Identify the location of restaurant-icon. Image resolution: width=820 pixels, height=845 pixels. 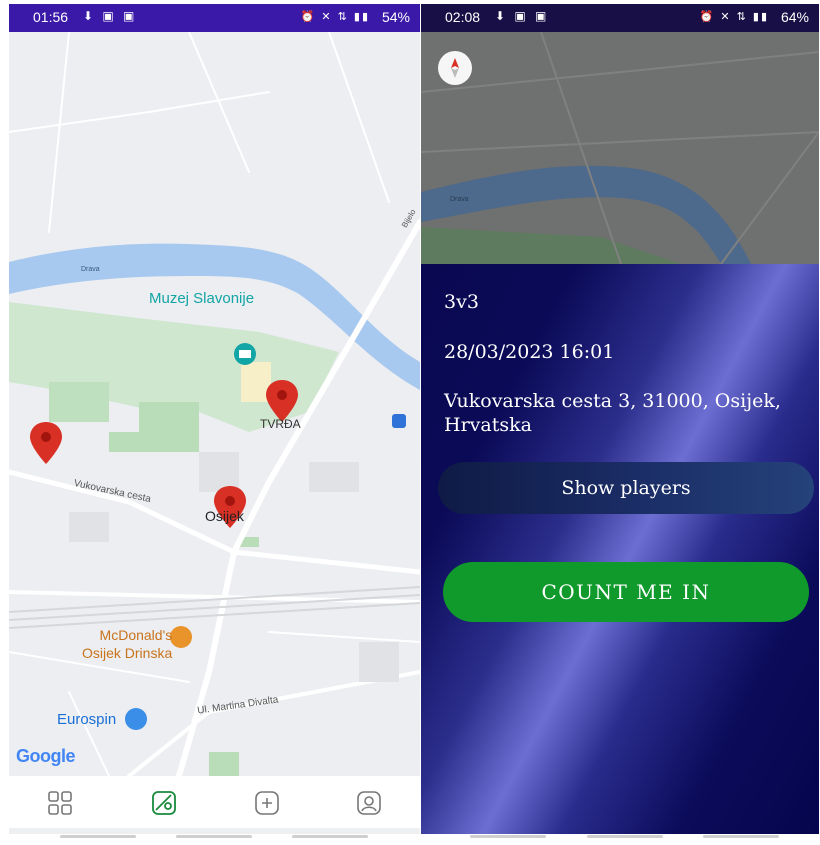
(181, 637).